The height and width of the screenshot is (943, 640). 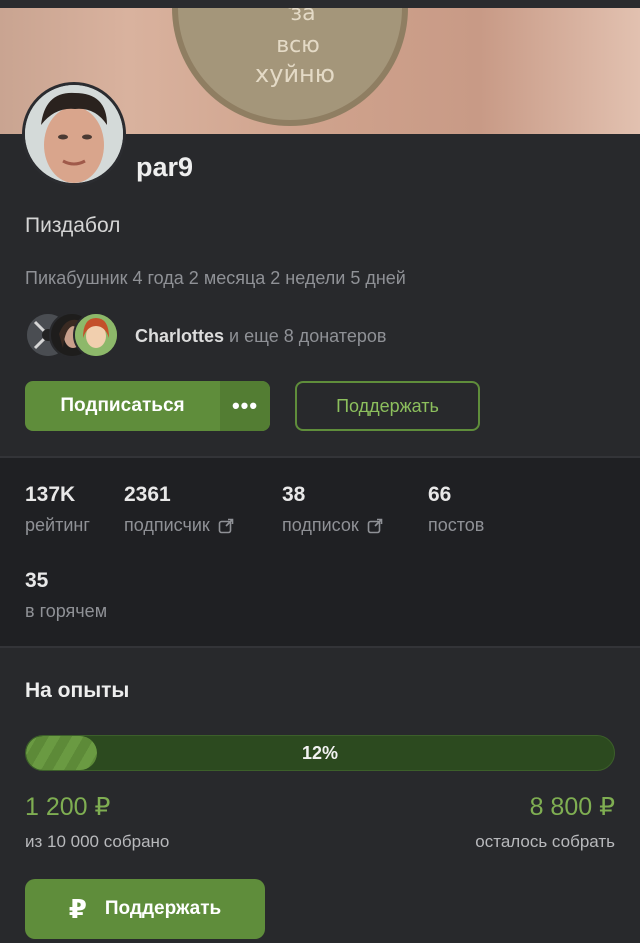 What do you see at coordinates (68, 807) in the screenshot?
I see `collected-amount: 1 200 ₽` at bounding box center [68, 807].